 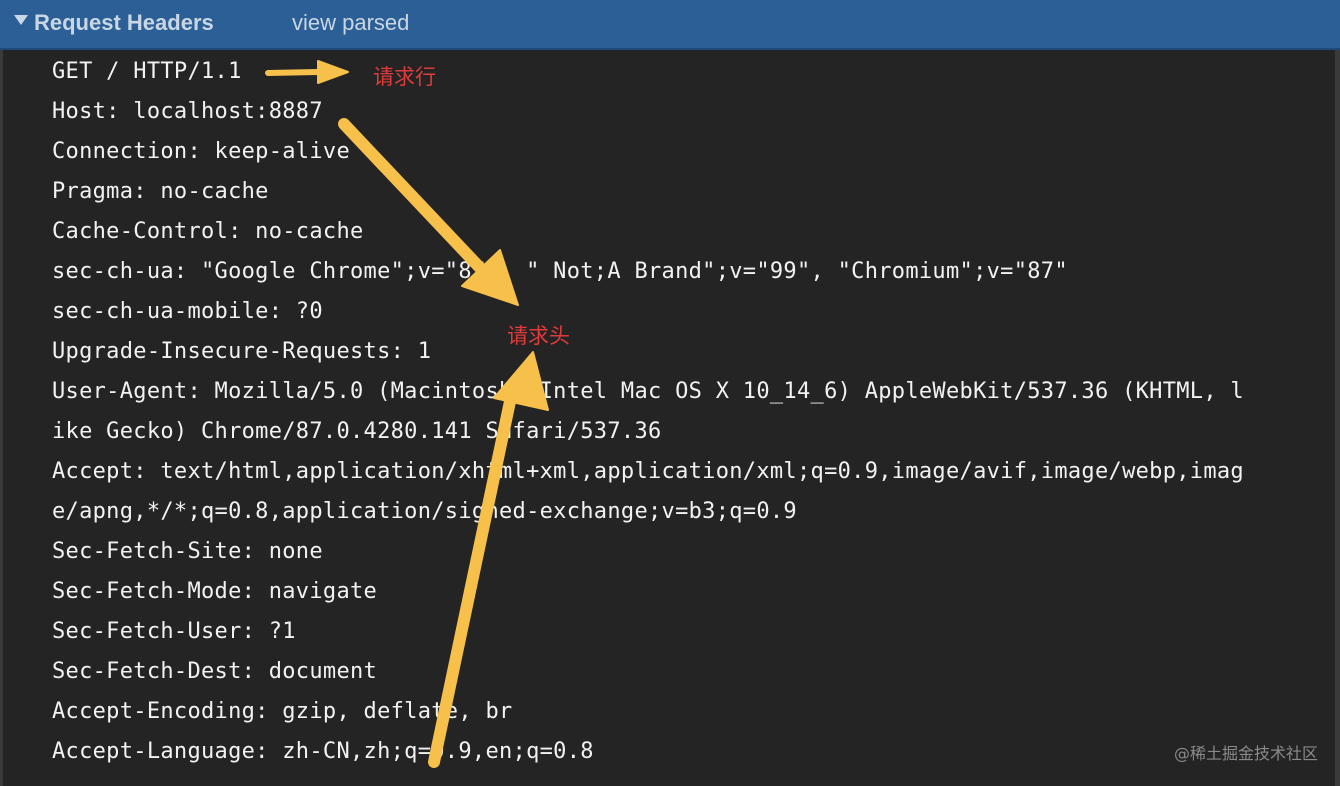 What do you see at coordinates (174, 631) in the screenshot?
I see `header-line: Sec-Fetch-User: ?1` at bounding box center [174, 631].